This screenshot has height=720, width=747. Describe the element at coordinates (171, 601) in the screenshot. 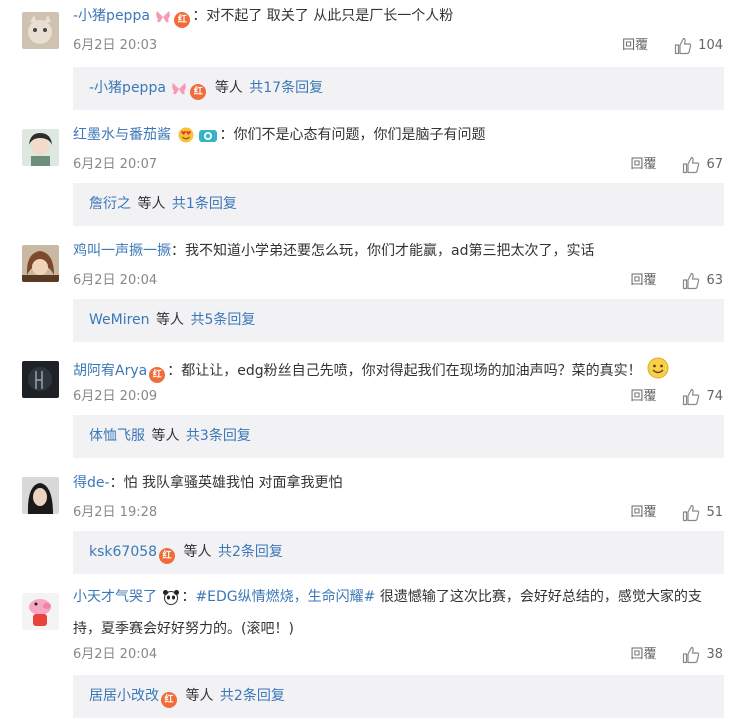

I see `panda-icon` at that location.